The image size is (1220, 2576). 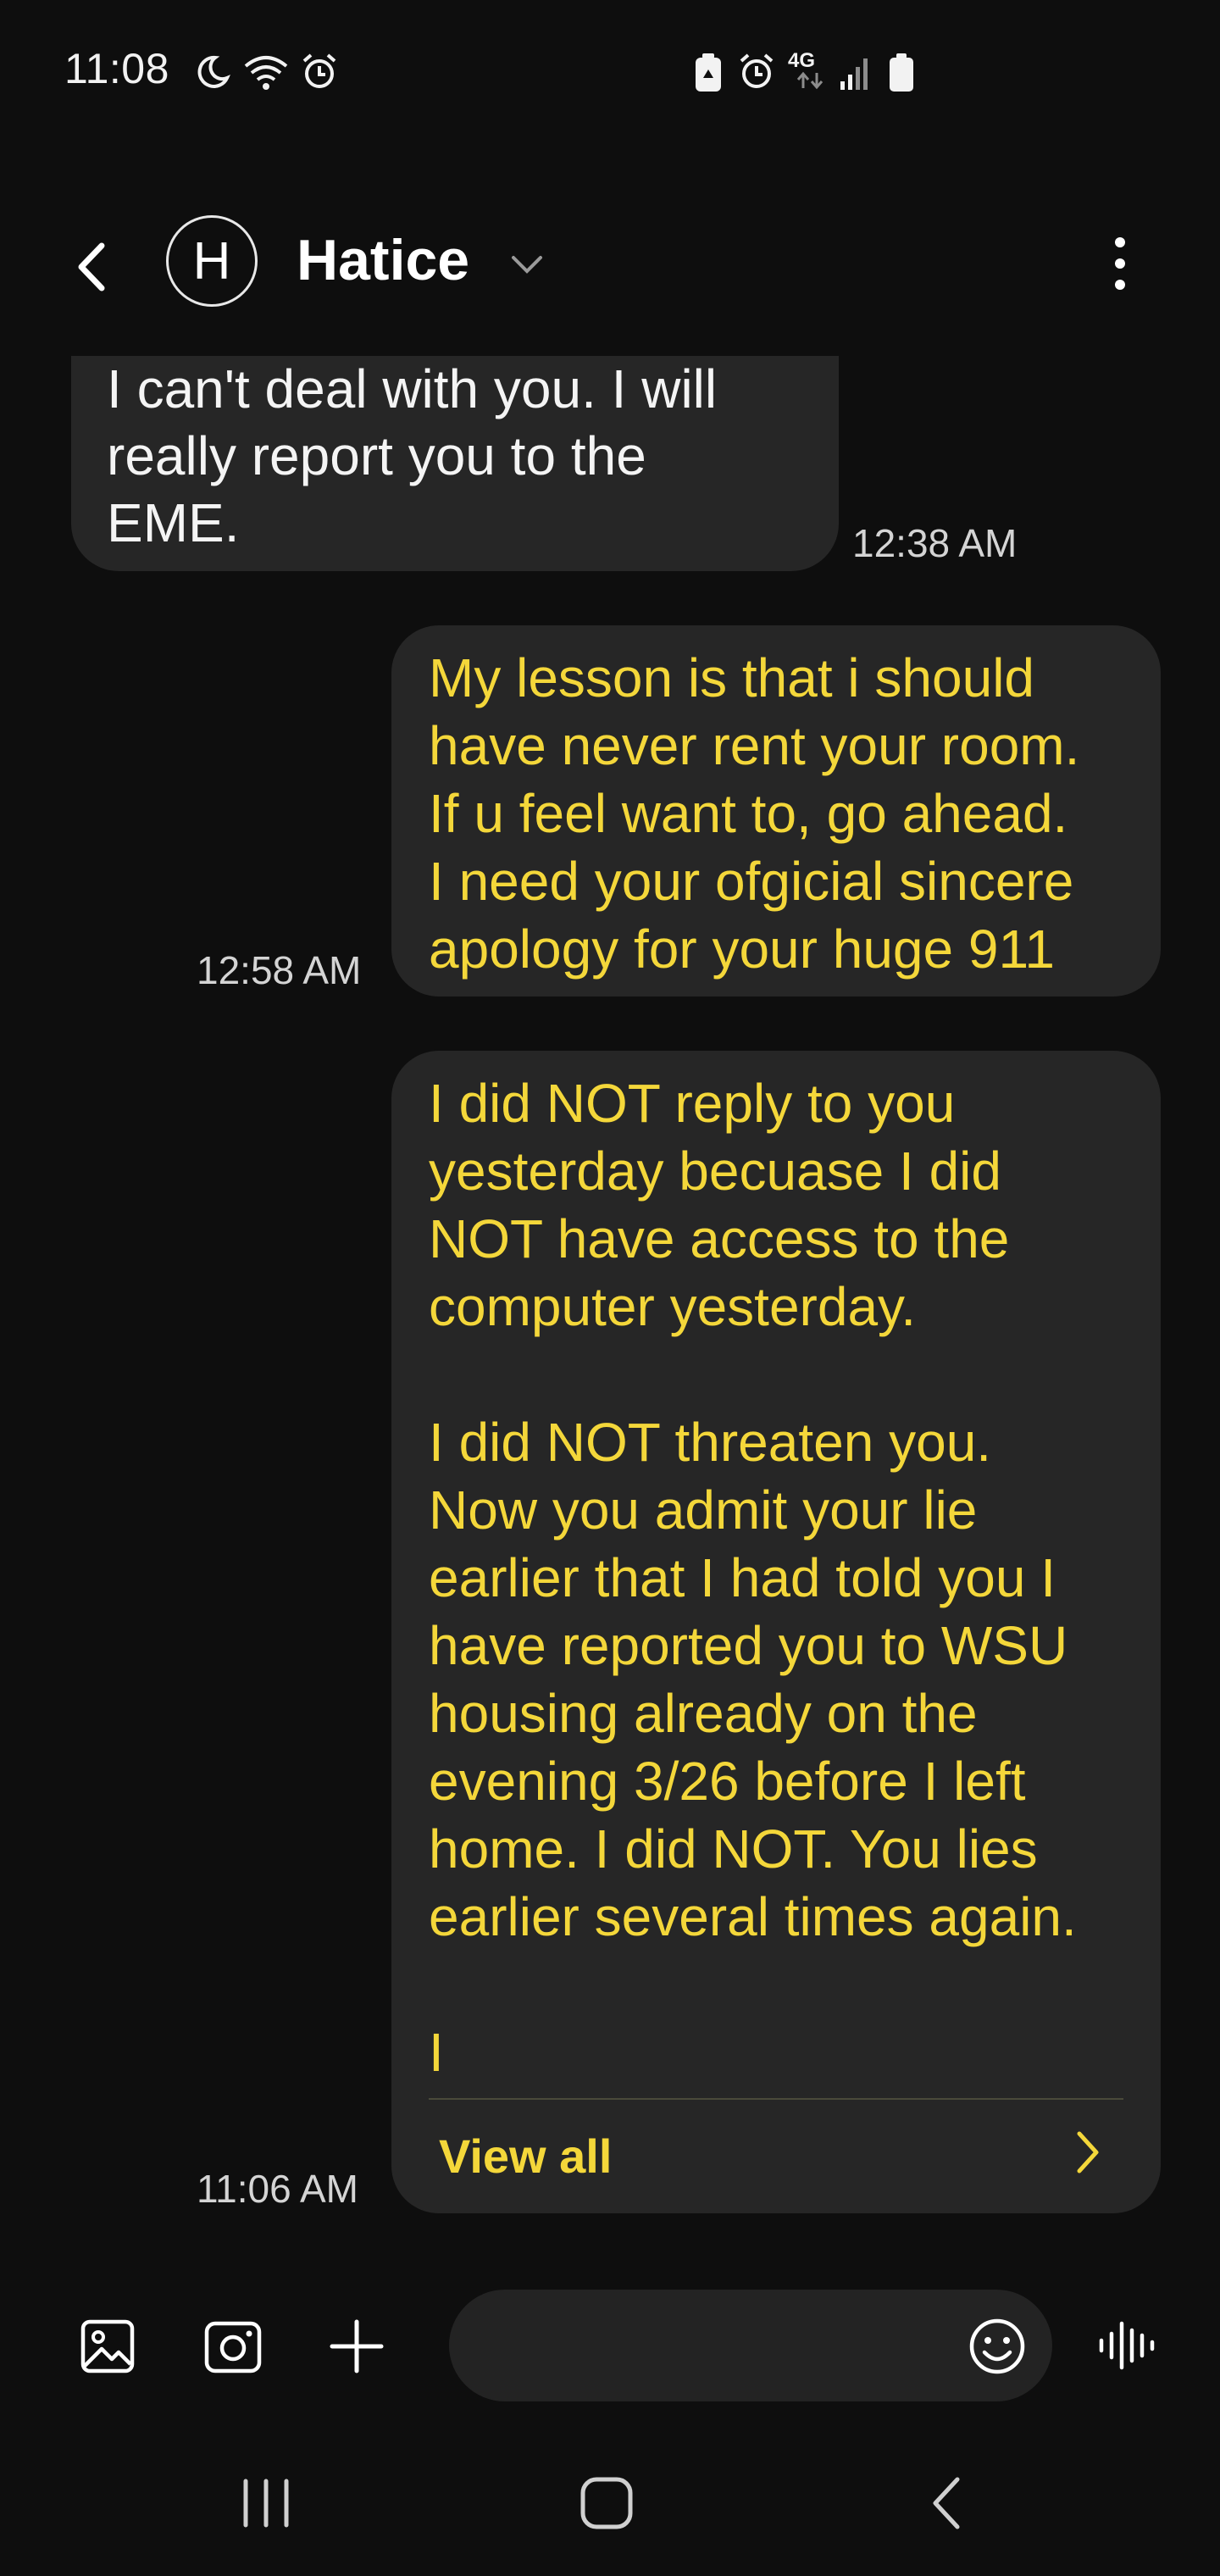 I want to click on emoji-icon, so click(x=998, y=2346).